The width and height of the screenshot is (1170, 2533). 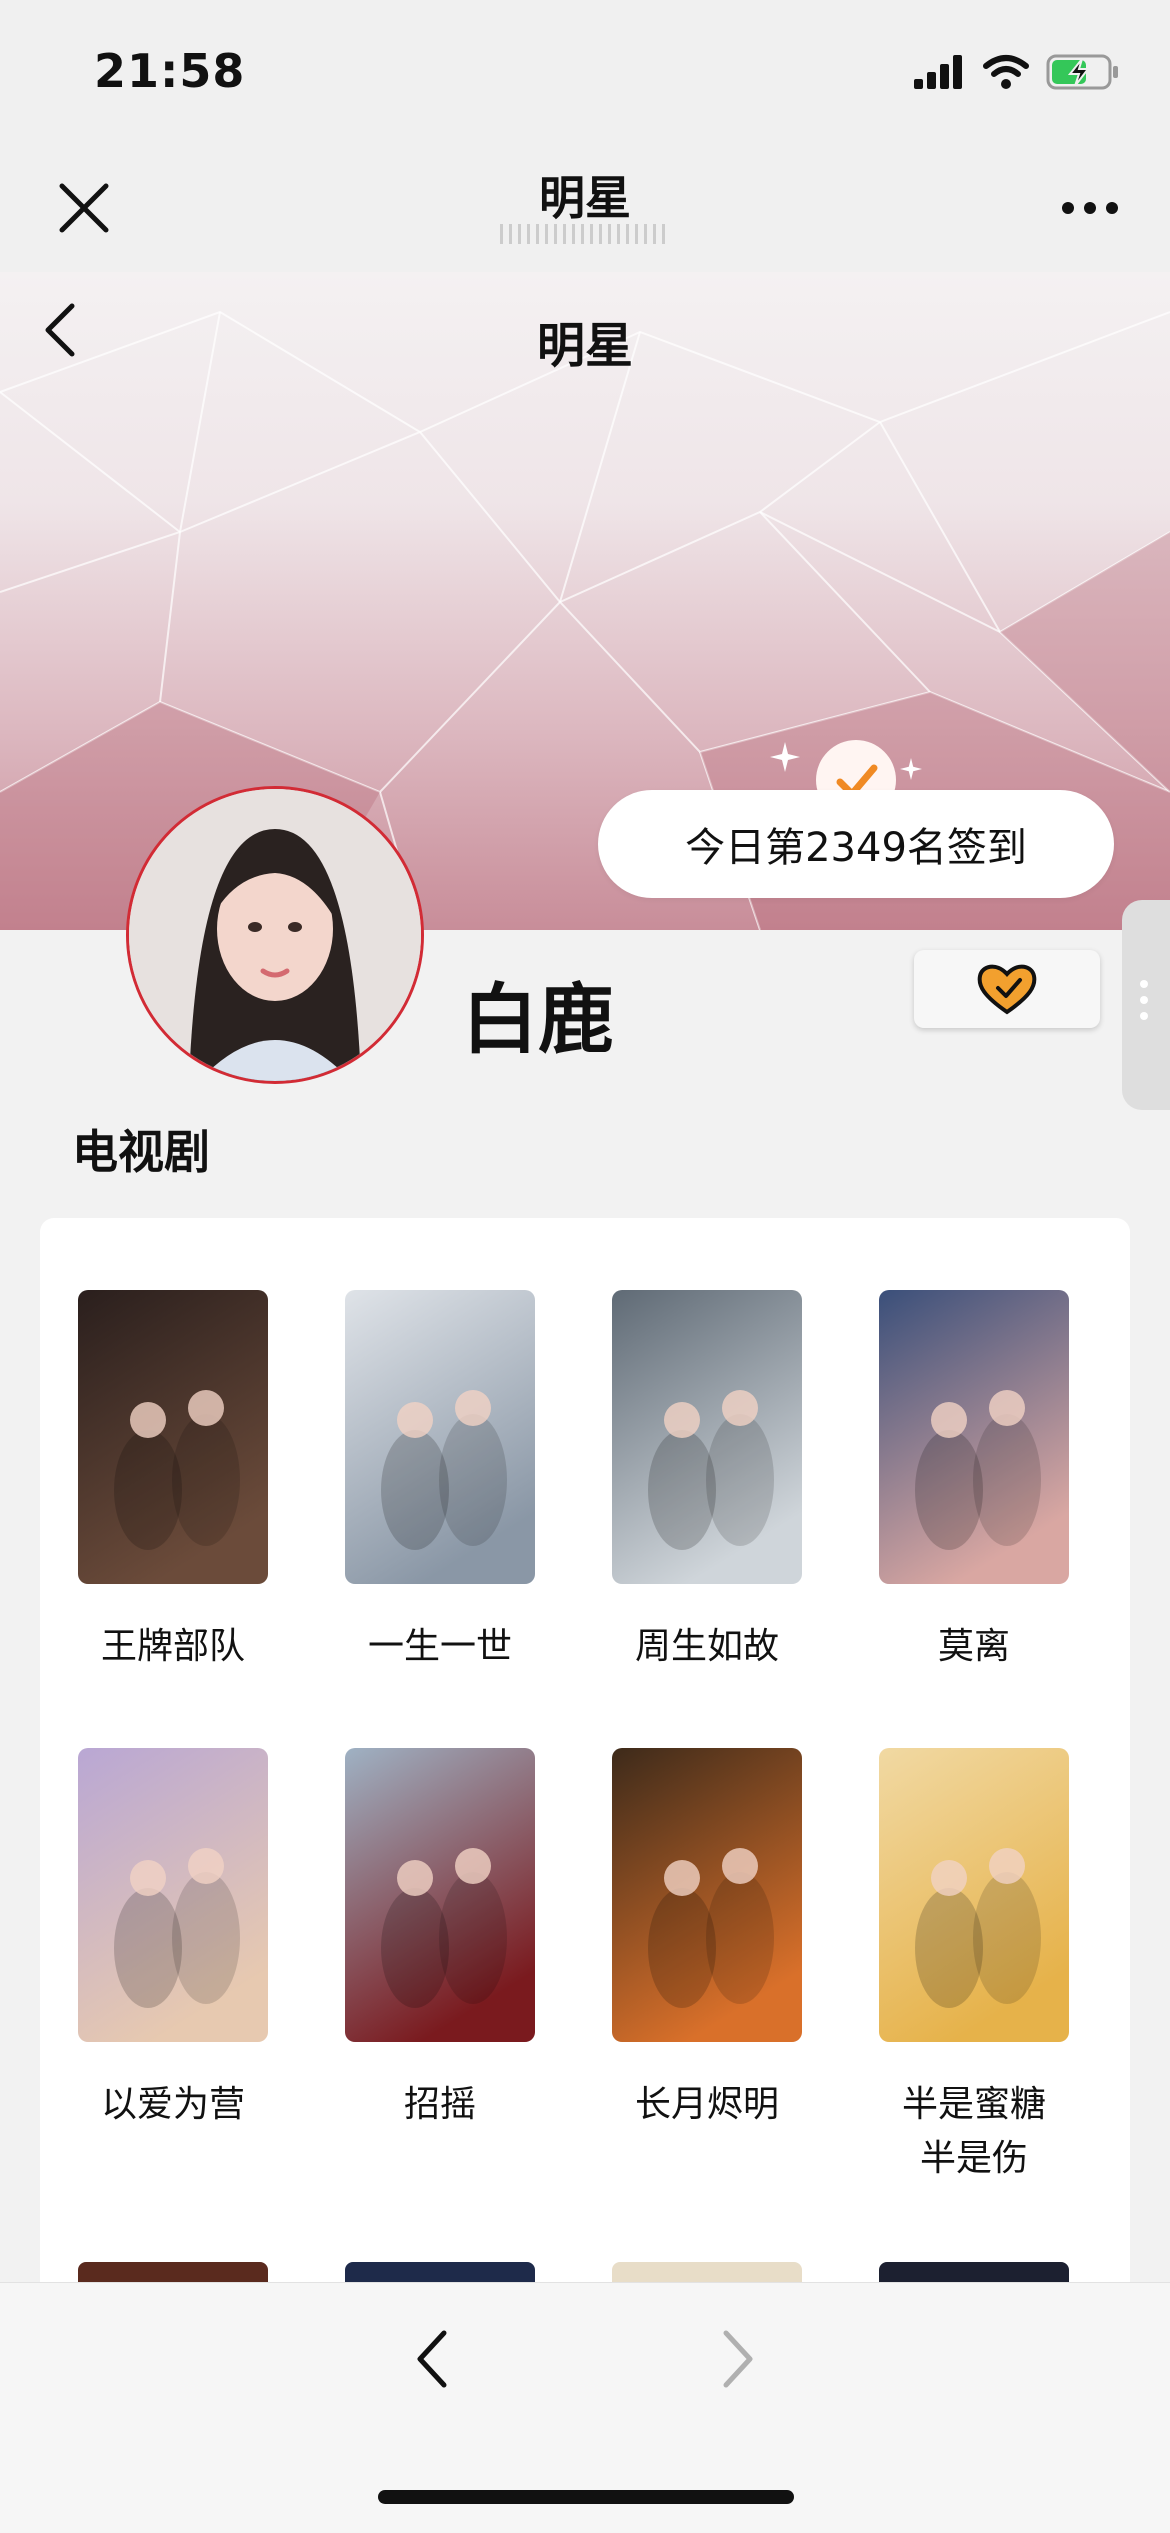 I want to click on drama-title: 王牌部队, so click(x=172, y=1646).